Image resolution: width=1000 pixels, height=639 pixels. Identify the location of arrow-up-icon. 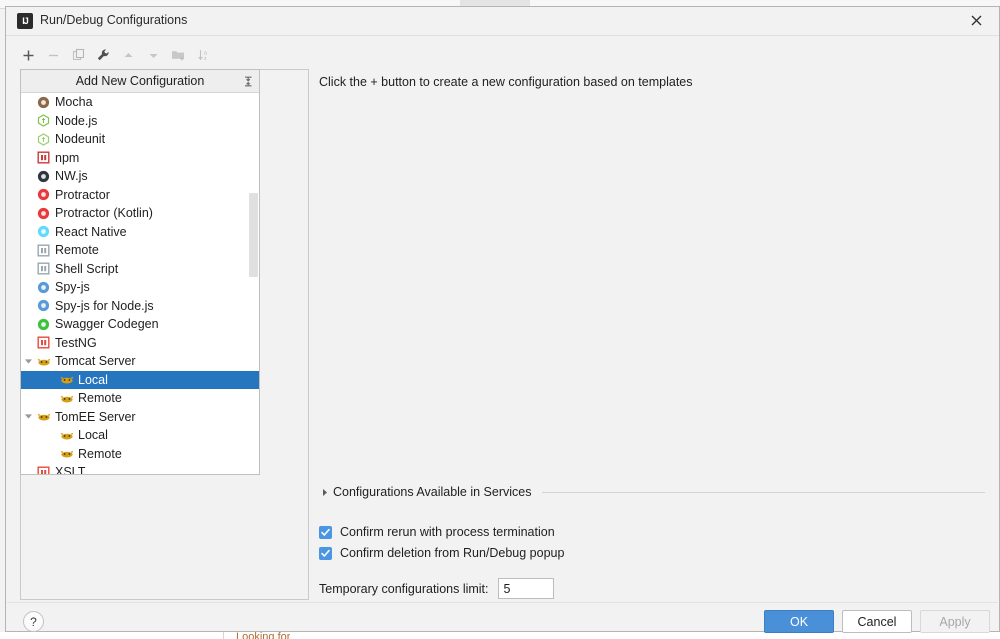
(128, 55).